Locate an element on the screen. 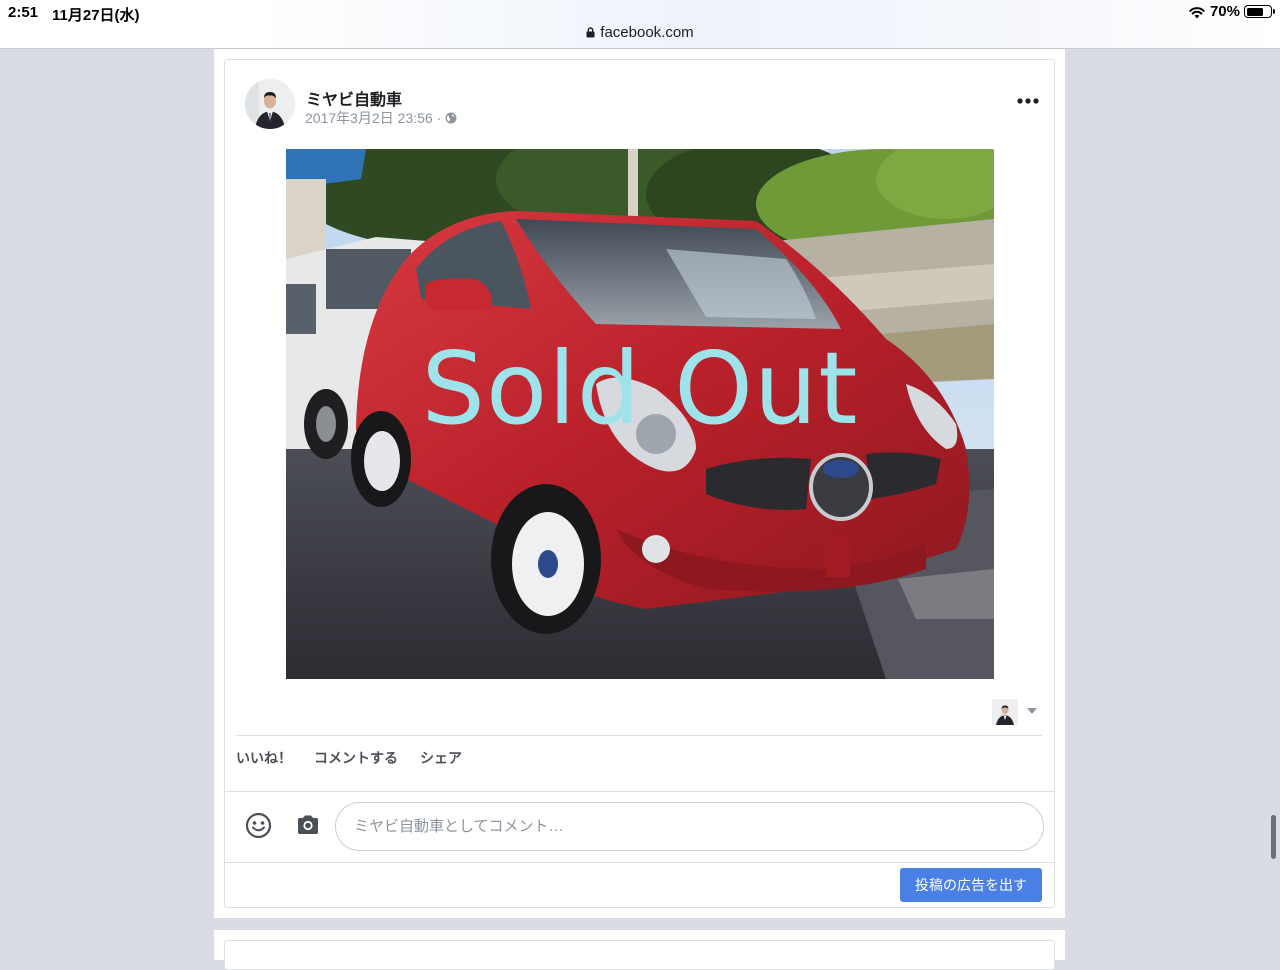 The width and height of the screenshot is (1280, 970). avatar-image is located at coordinates (270, 104).